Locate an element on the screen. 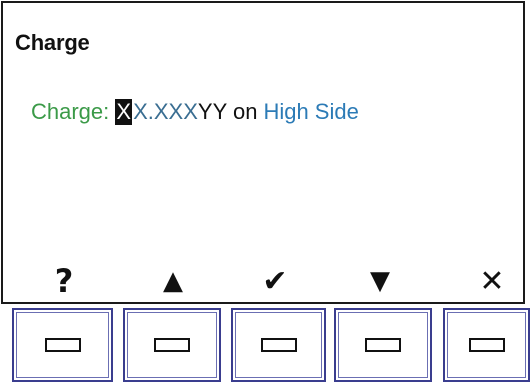  edit-cursor-digit: X is located at coordinates (124, 112).